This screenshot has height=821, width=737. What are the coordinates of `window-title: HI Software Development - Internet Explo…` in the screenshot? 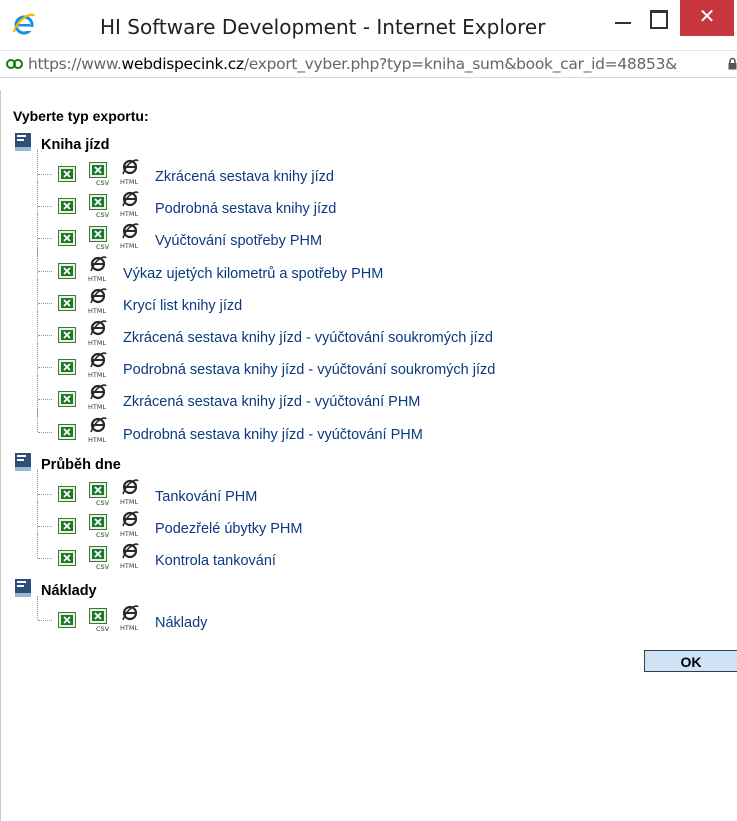 It's located at (323, 27).